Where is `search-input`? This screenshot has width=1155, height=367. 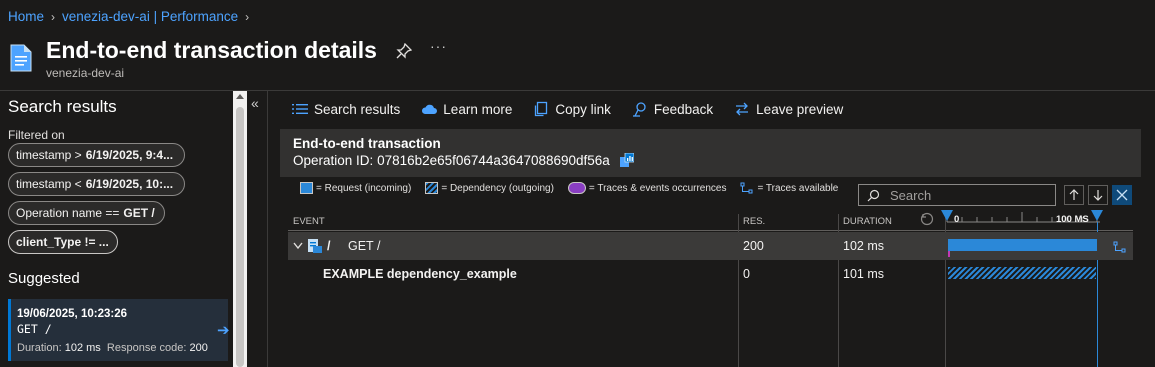
search-input is located at coordinates (970, 195).